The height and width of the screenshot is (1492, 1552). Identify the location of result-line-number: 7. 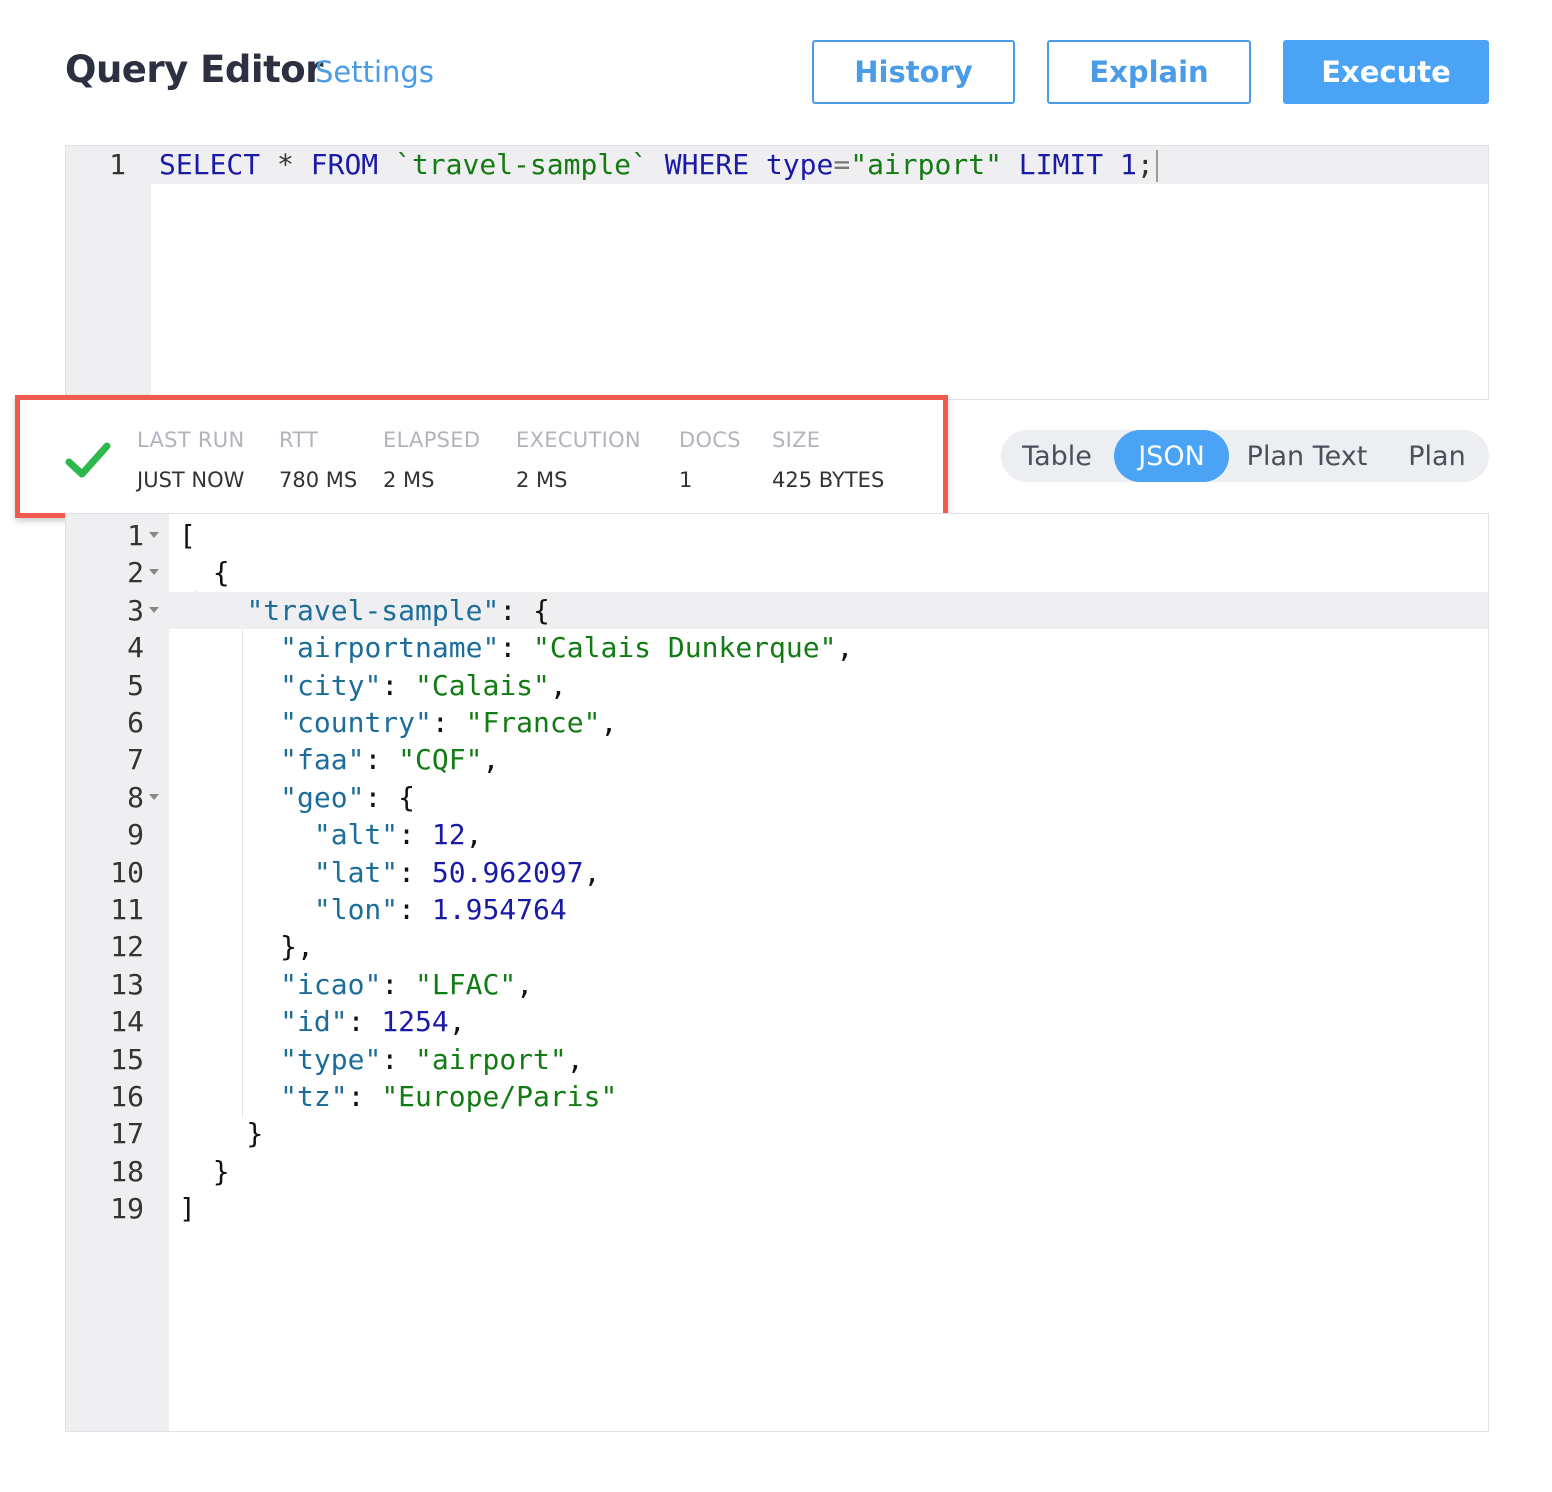
(135, 760).